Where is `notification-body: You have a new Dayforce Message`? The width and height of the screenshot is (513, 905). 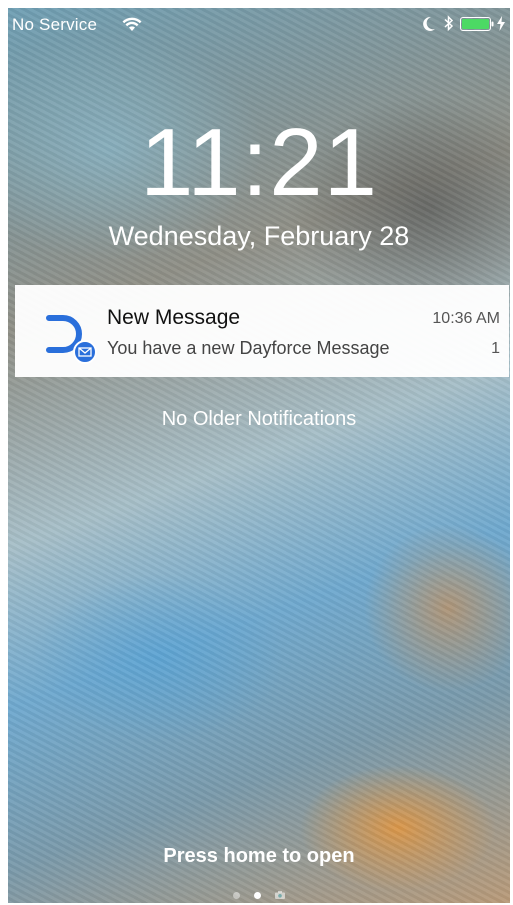 notification-body: You have a new Dayforce Message is located at coordinates (248, 348).